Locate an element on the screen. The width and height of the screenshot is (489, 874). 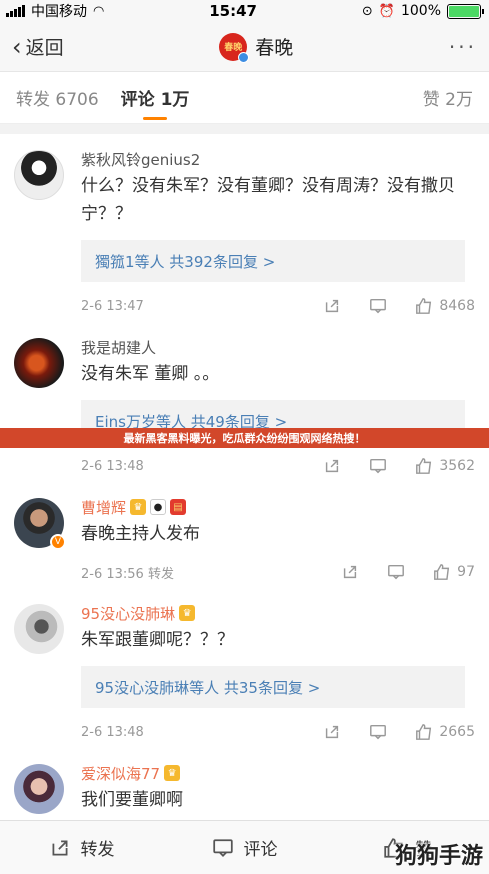
comment-username-row: 95没心没肺琳 ♛ is located at coordinates (278, 613).